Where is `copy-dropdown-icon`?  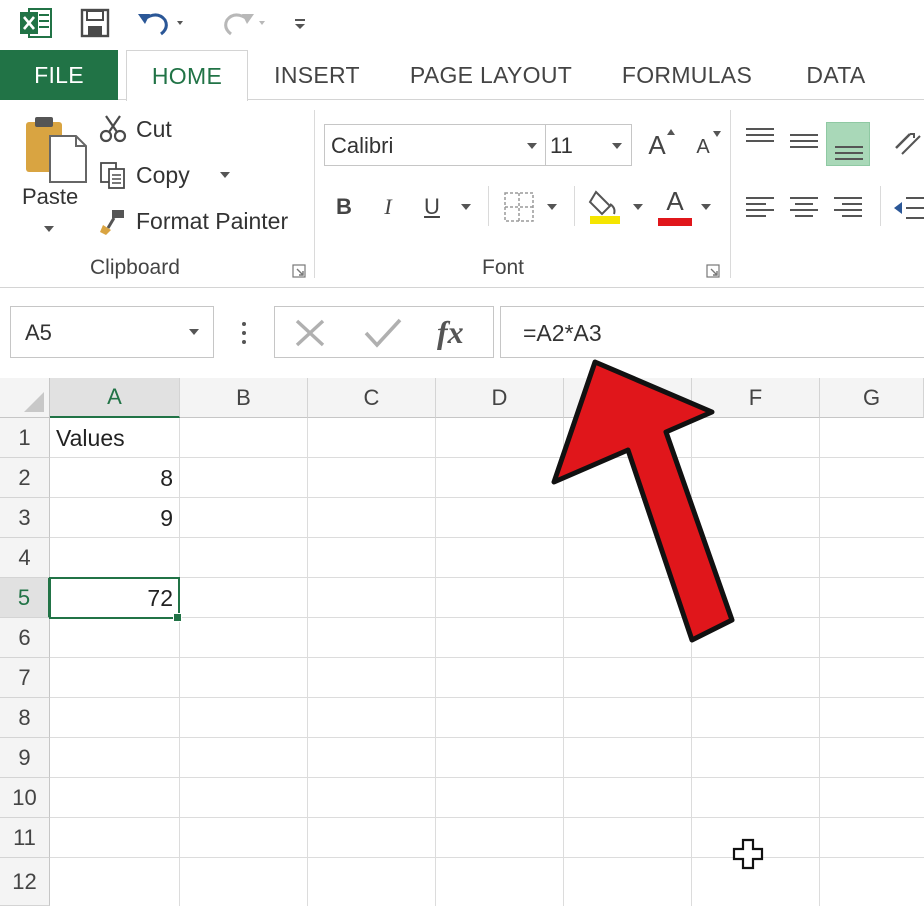
copy-dropdown-icon is located at coordinates (225, 175).